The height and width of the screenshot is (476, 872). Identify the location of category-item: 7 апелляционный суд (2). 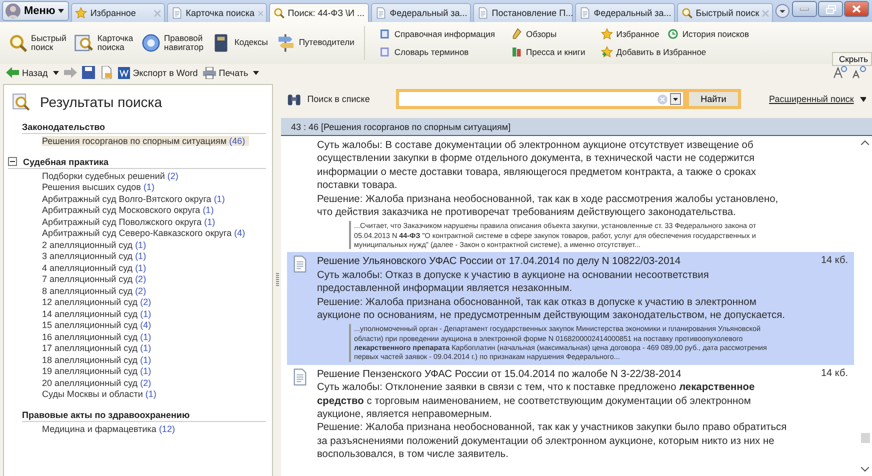
(96, 279).